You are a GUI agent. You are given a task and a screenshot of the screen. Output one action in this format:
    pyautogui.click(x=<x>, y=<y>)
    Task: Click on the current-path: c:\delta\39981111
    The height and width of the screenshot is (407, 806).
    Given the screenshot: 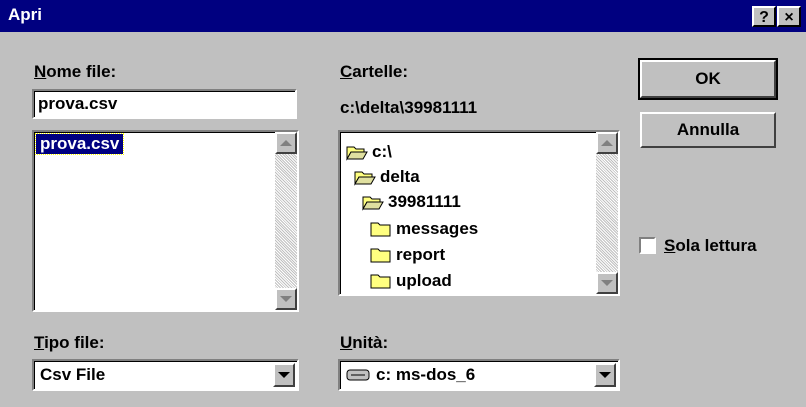 What is the action you would take?
    pyautogui.click(x=409, y=107)
    